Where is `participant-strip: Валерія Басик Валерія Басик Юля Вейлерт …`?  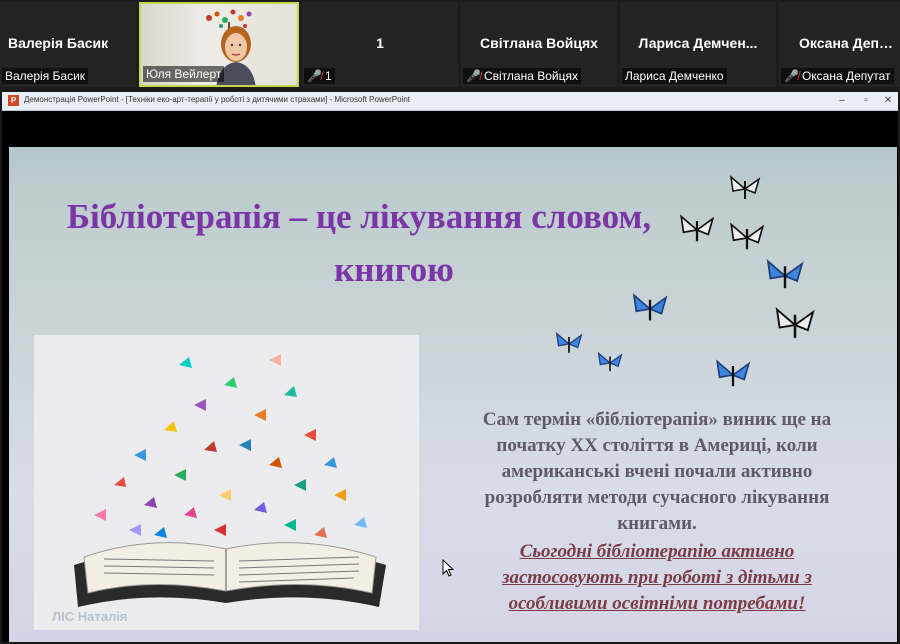
participant-strip: Валерія Басик Валерія Басик Юля Вейлерт … is located at coordinates (450, 44).